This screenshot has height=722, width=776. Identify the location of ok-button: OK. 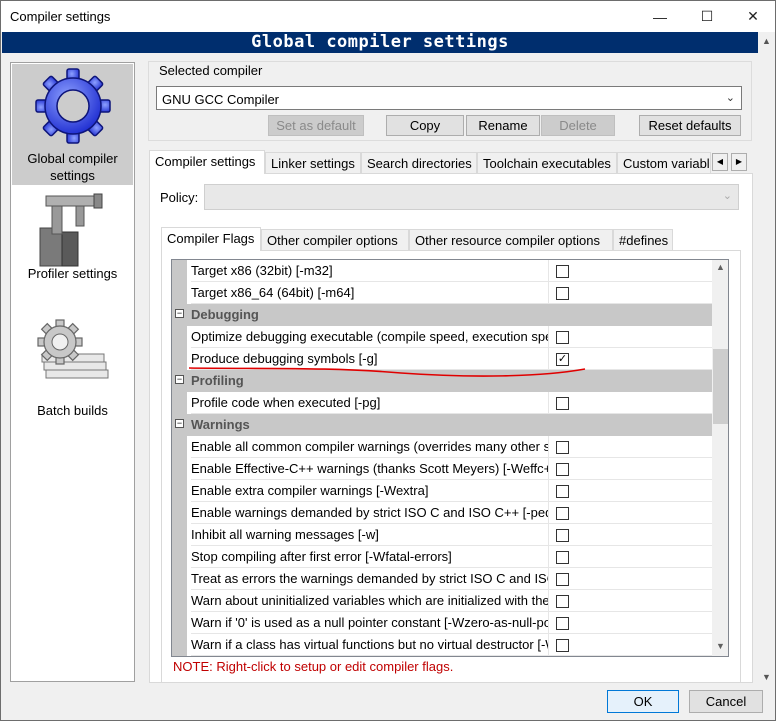
(643, 701).